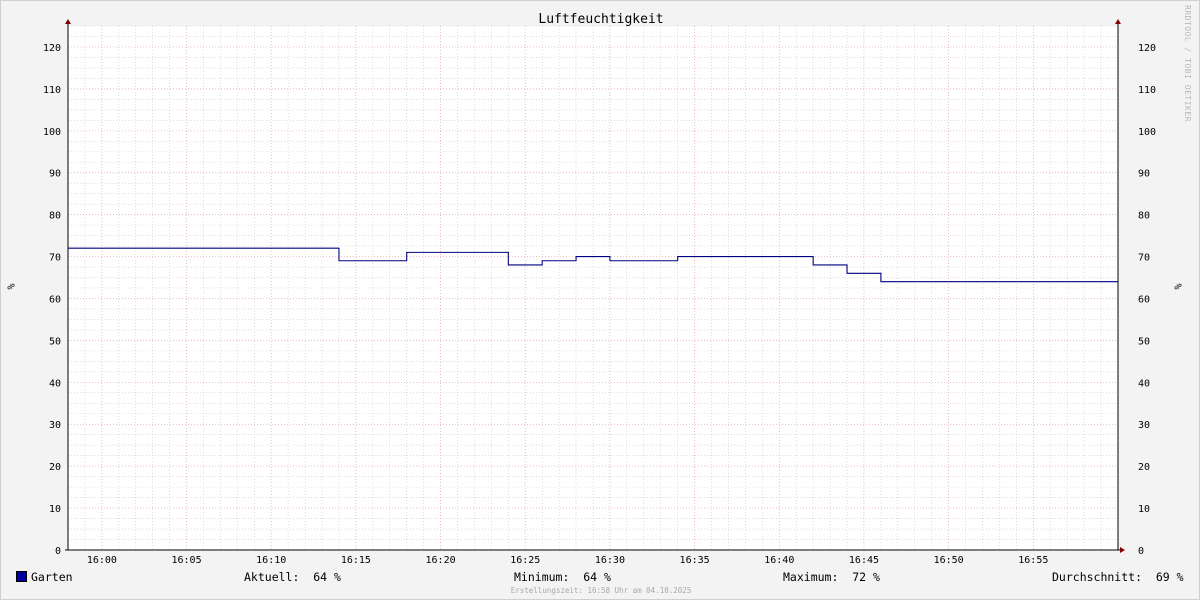  Describe the element at coordinates (1141, 551) in the screenshot. I see `y-tick-label-right: 0` at that location.